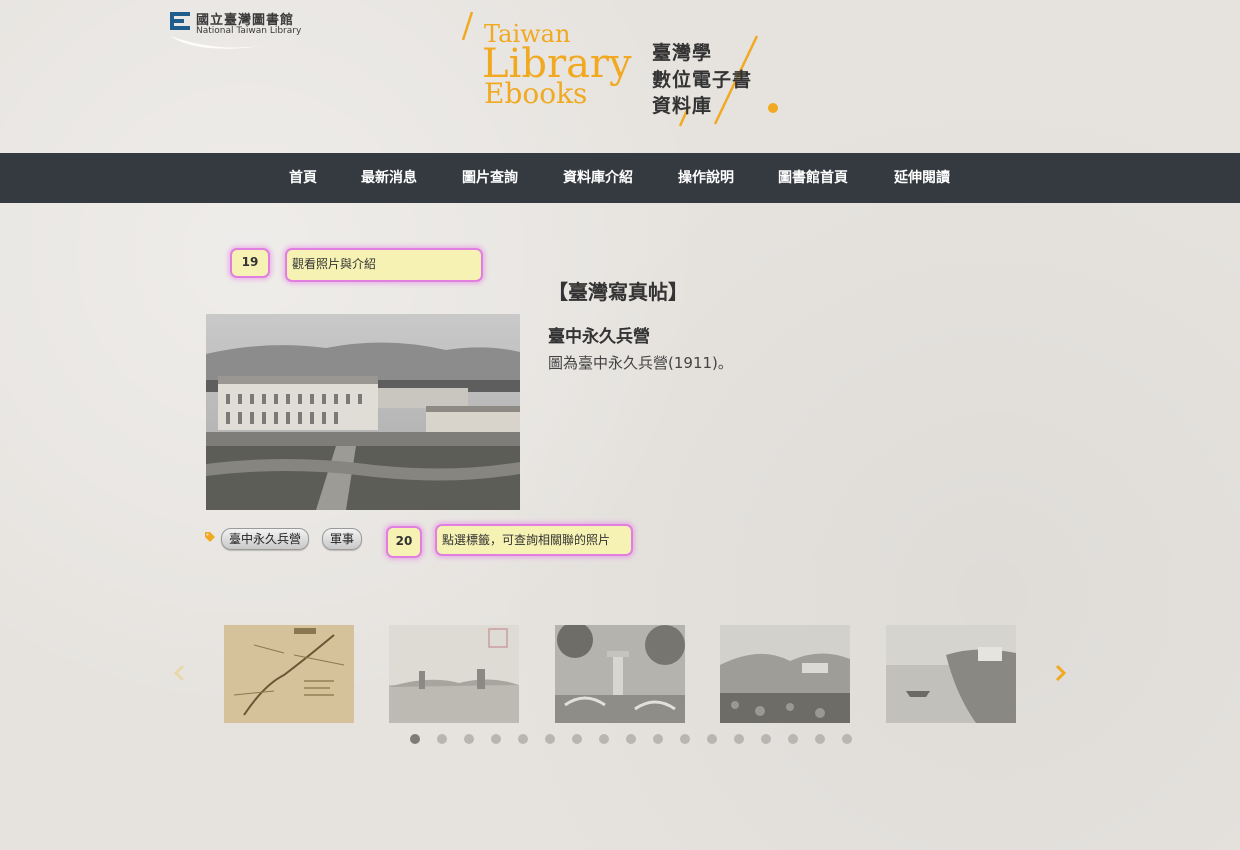 The image size is (1240, 850). I want to click on annotation-step-19: 19, so click(250, 263).